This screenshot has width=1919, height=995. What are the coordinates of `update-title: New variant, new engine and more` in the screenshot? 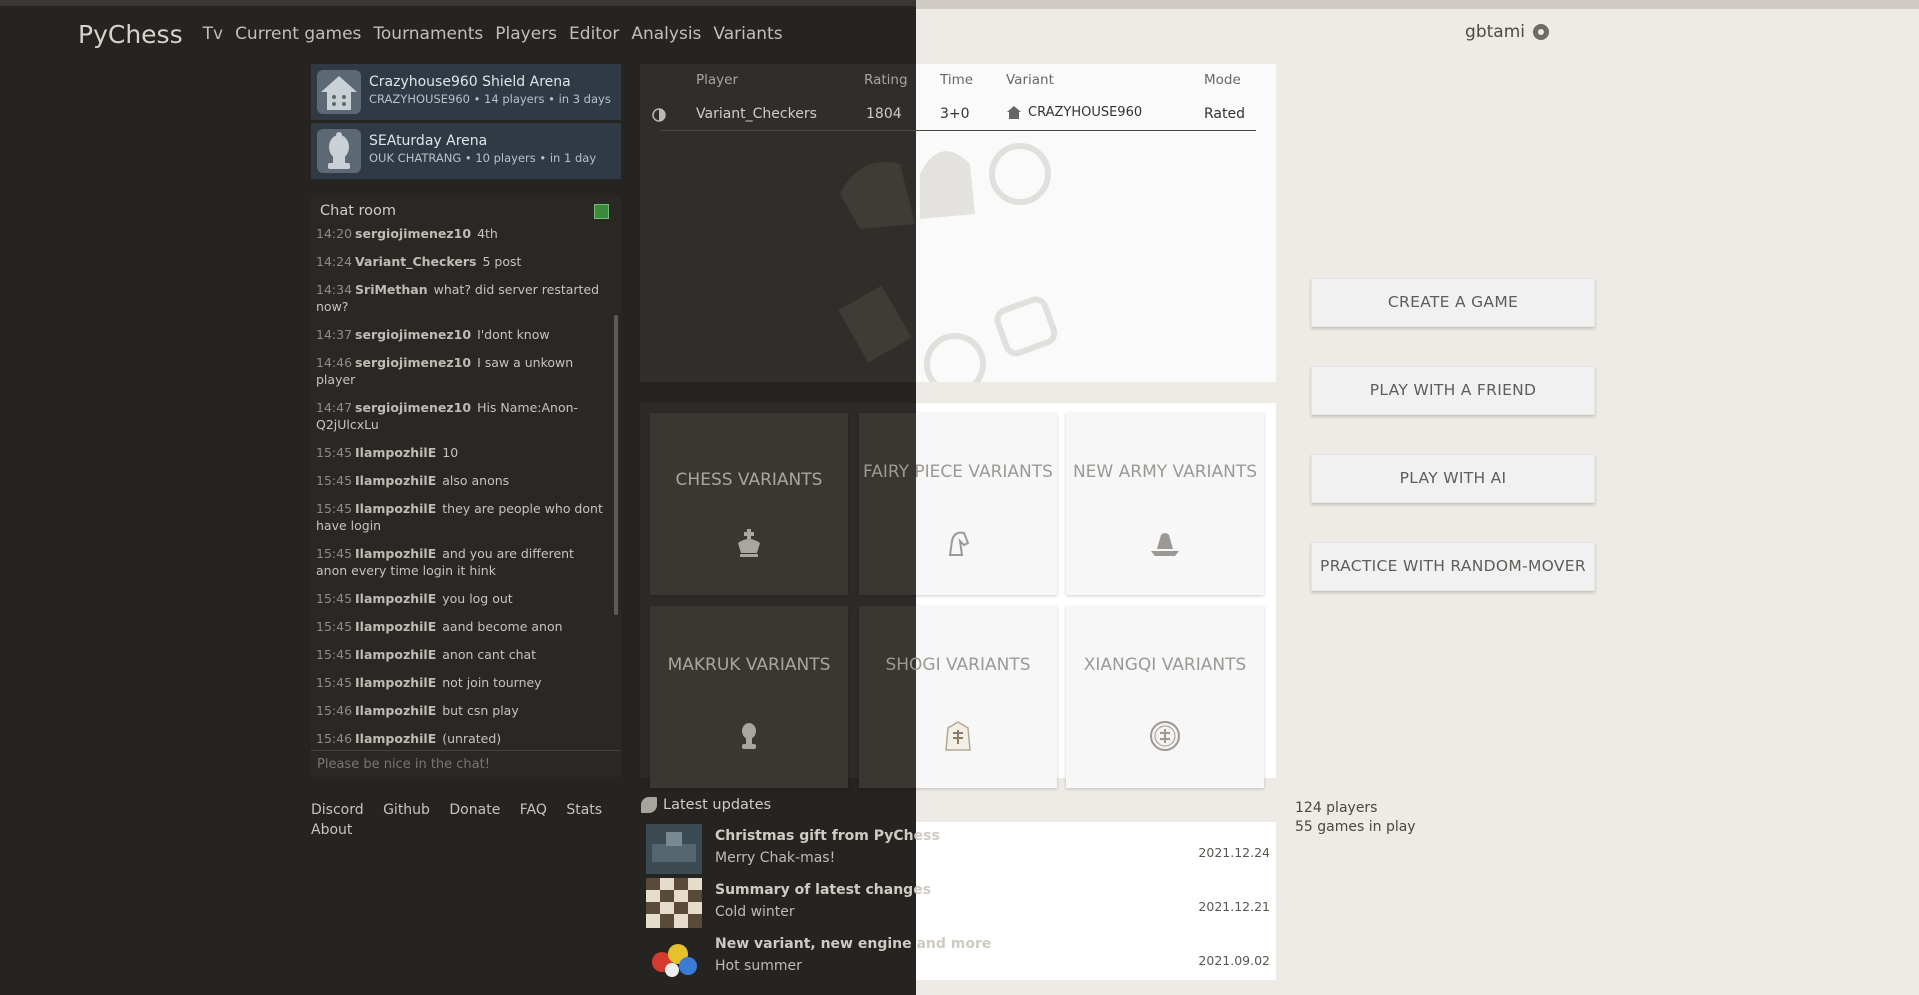 It's located at (853, 944).